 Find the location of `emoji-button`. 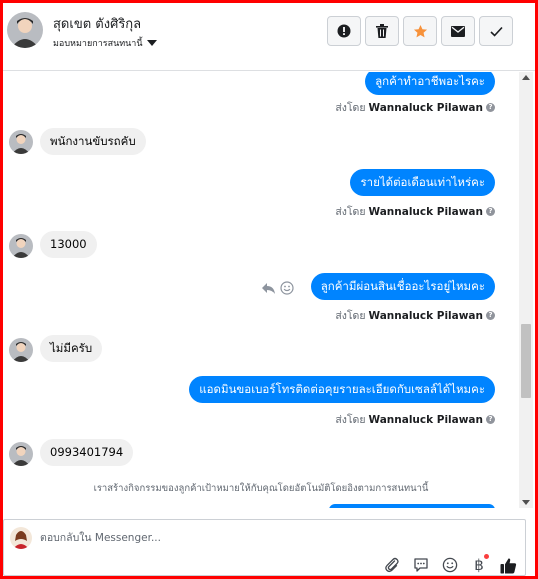

emoji-button is located at coordinates (450, 565).